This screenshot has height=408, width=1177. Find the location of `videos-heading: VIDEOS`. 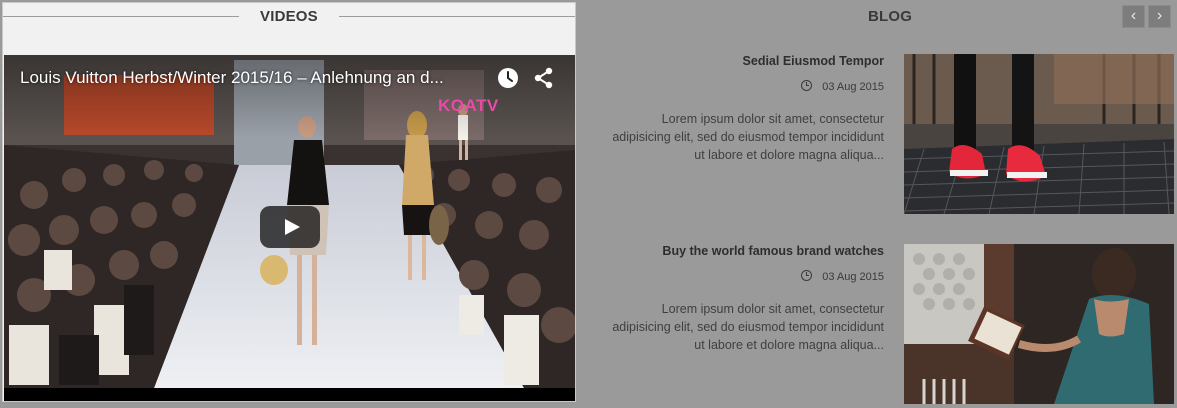

videos-heading: VIDEOS is located at coordinates (289, 16).